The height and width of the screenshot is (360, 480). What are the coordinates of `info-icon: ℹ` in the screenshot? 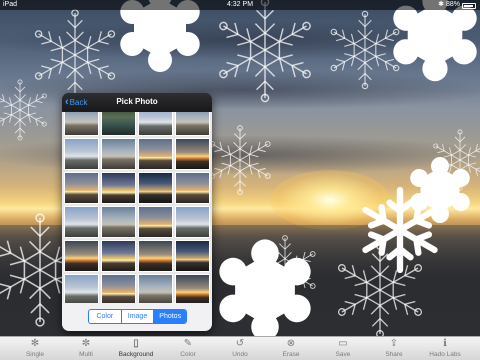 It's located at (445, 343).